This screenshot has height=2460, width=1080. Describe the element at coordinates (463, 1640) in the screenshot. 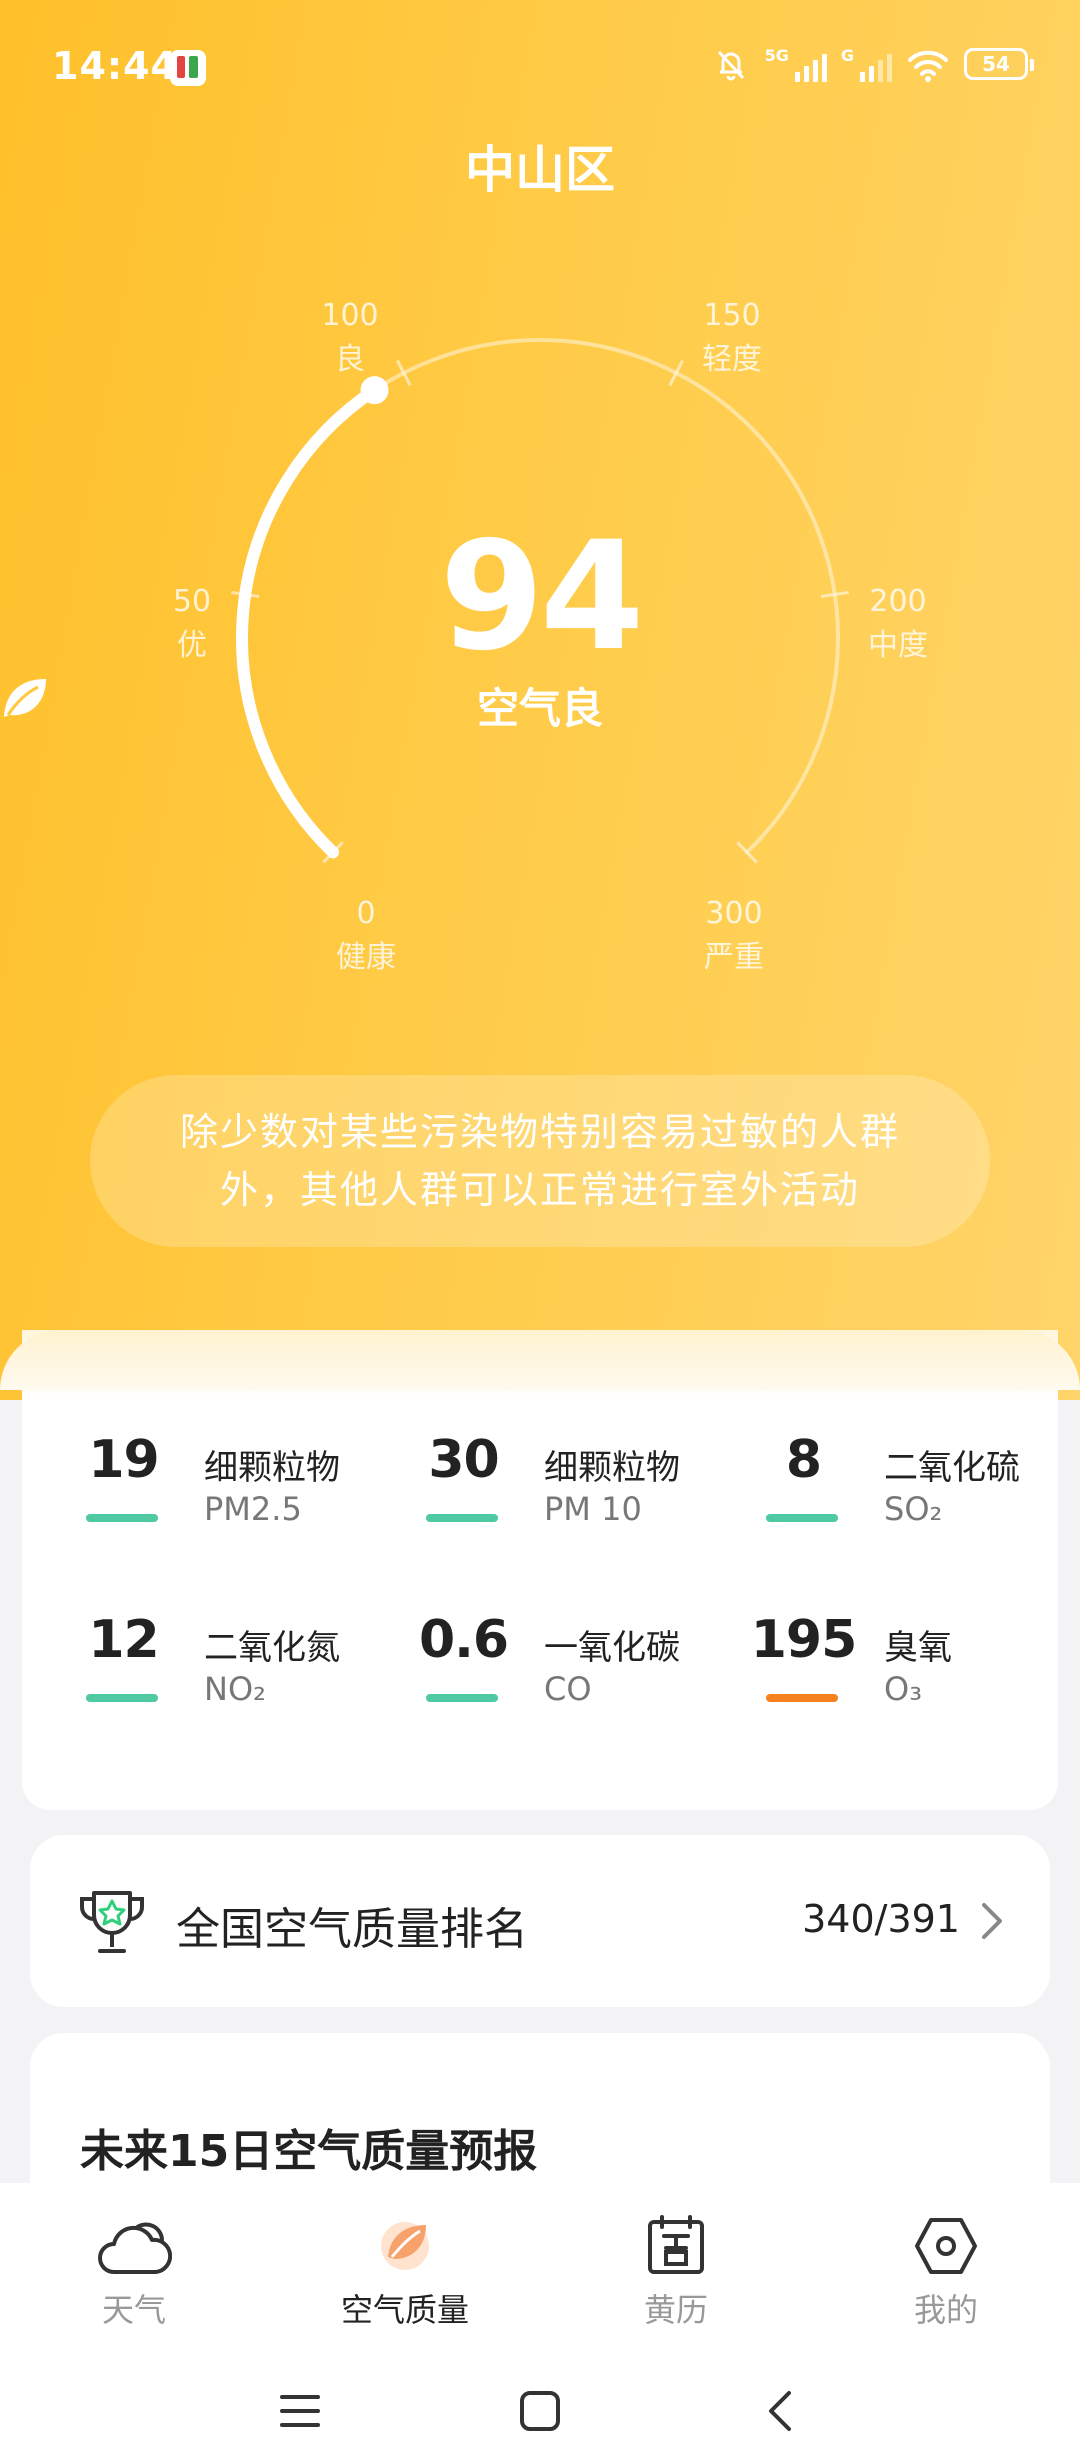

I see `pollutant-value: 0.6` at that location.